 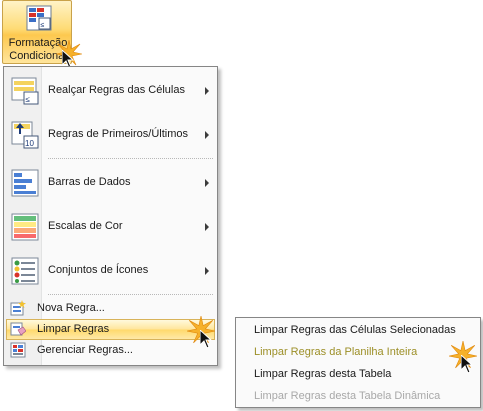 I want to click on data-bars-icon, so click(x=25, y=183).